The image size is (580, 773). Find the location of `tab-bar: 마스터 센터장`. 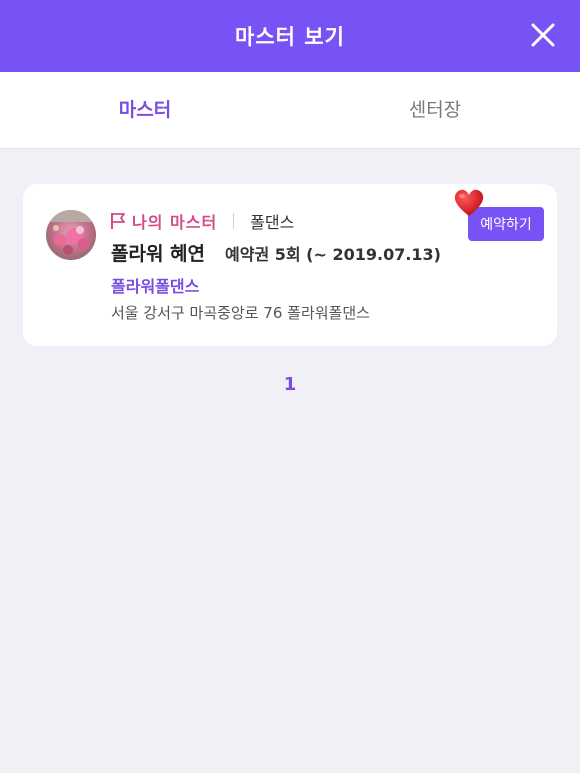

tab-bar: 마스터 센터장 is located at coordinates (290, 110).